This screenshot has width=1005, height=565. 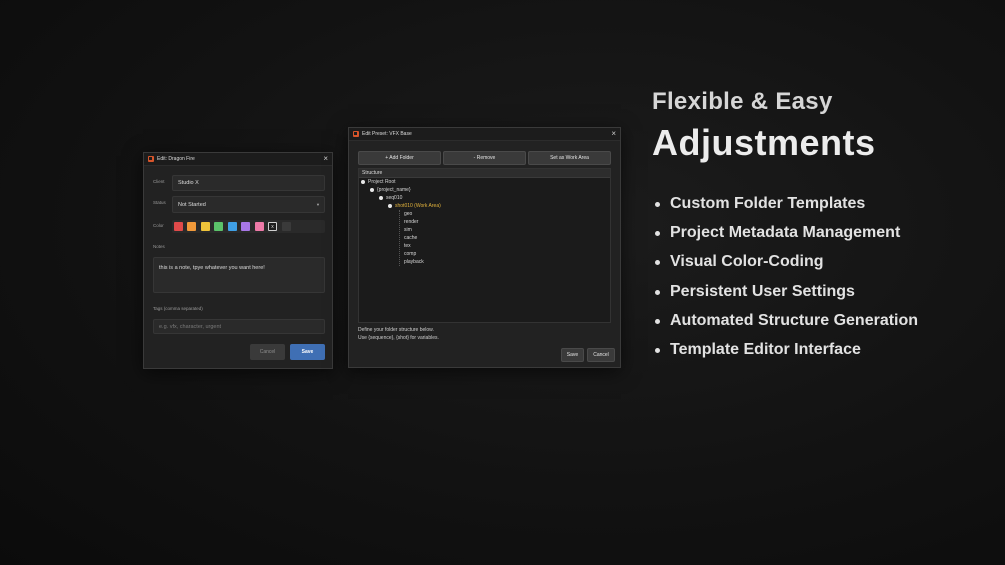 What do you see at coordinates (205, 226) in the screenshot?
I see `color-swatch-yellow` at bounding box center [205, 226].